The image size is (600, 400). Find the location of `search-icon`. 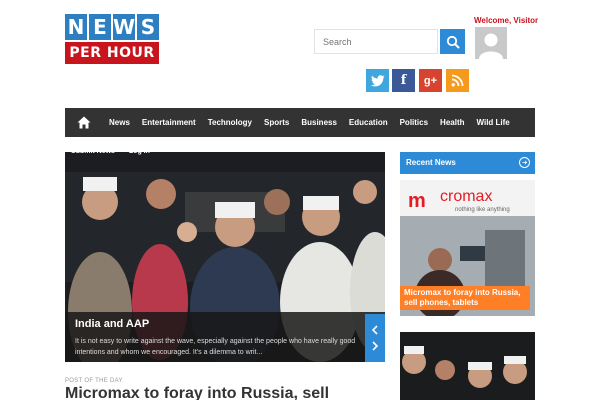

search-icon is located at coordinates (452, 41).